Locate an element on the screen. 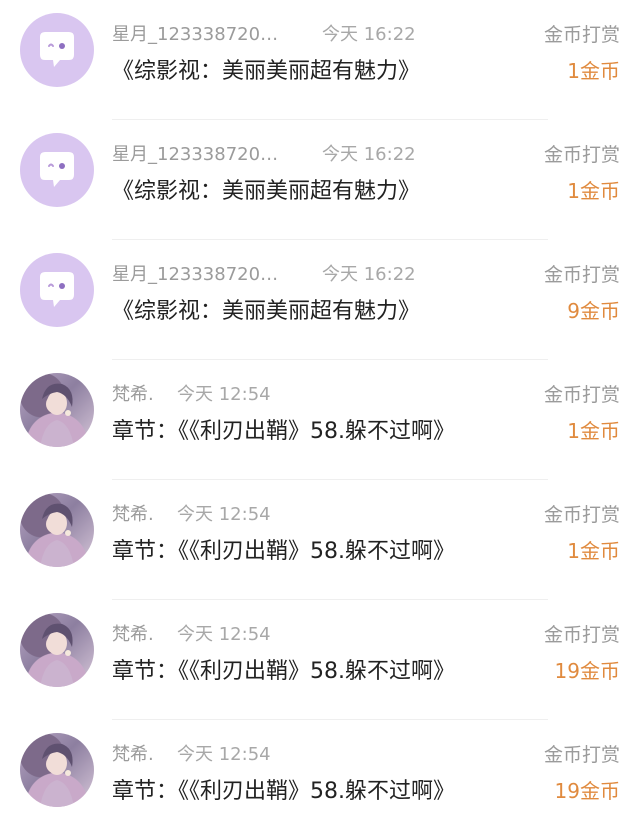  reward-amount: 9金币 is located at coordinates (593, 311).